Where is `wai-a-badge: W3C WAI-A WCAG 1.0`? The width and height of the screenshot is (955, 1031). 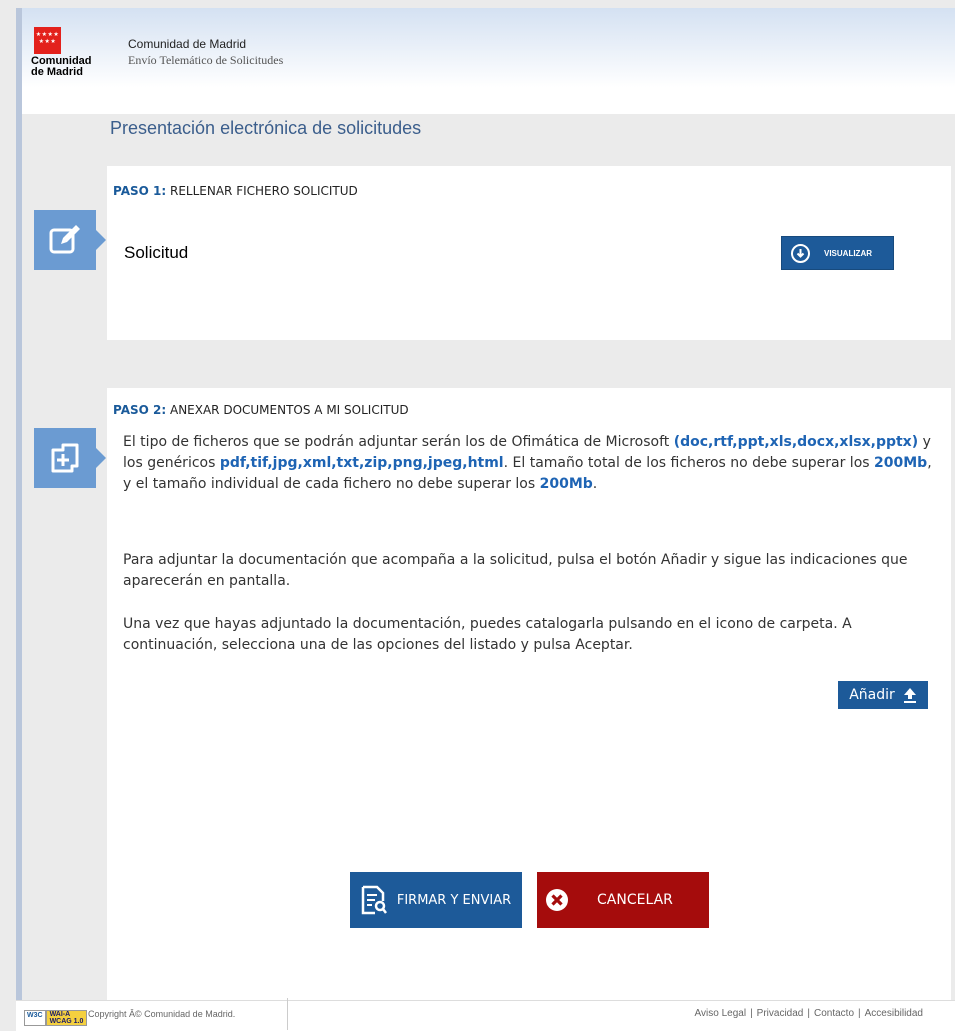
wai-a-badge: W3C WAI-A WCAG 1.0 is located at coordinates (56, 1018).